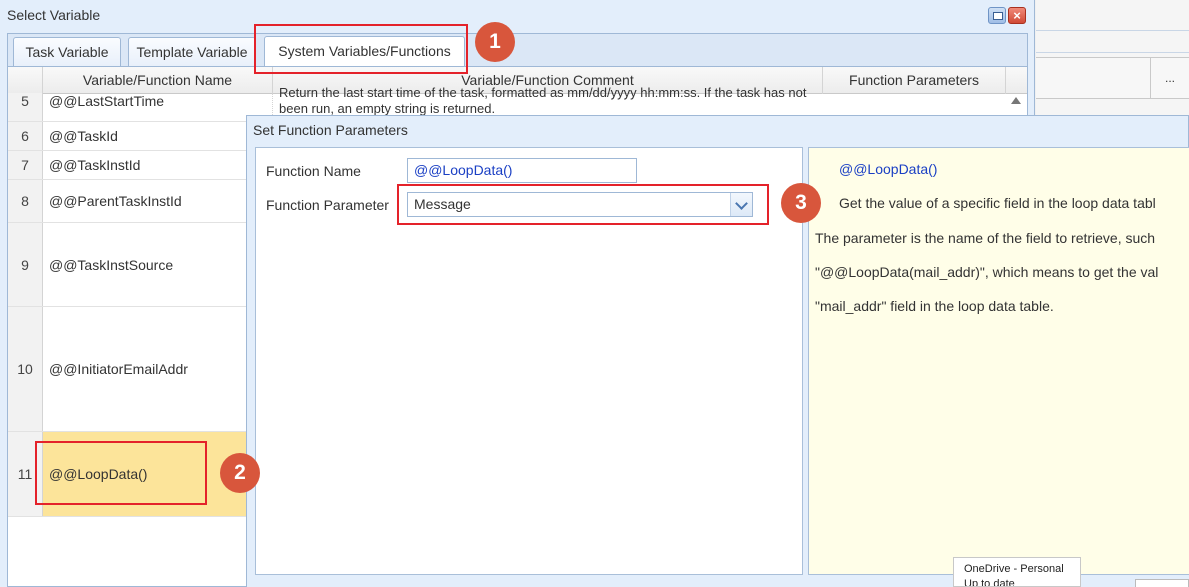  What do you see at coordinates (158, 165) in the screenshot?
I see `variable-name: @@TaskInstId` at bounding box center [158, 165].